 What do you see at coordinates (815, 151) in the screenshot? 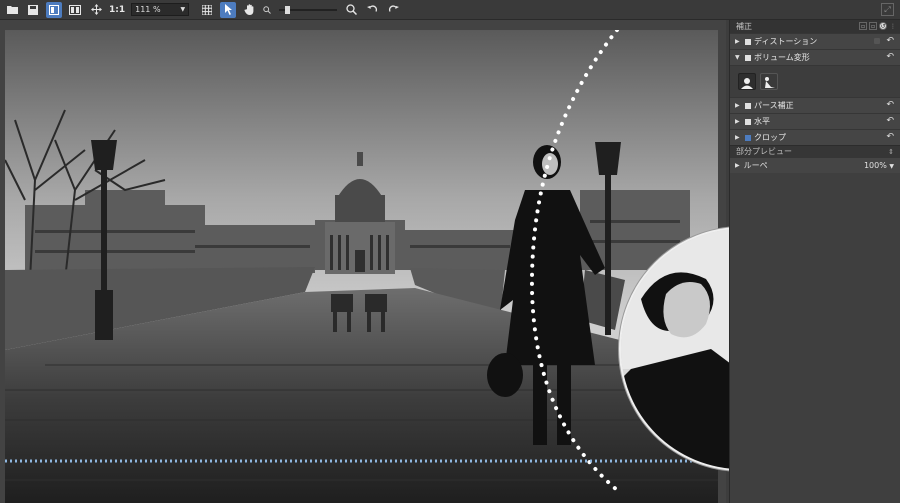
I see `partial-preview-section: 部分プレビュー ⇕` at bounding box center [815, 151].